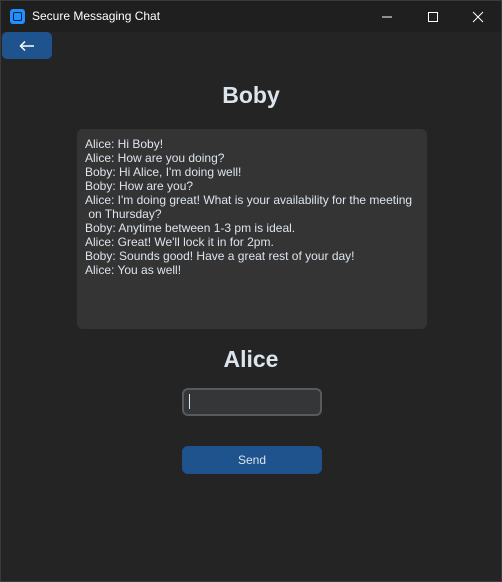 This screenshot has width=502, height=582. What do you see at coordinates (251, 95) in the screenshot?
I see `contact-name: Boby` at bounding box center [251, 95].